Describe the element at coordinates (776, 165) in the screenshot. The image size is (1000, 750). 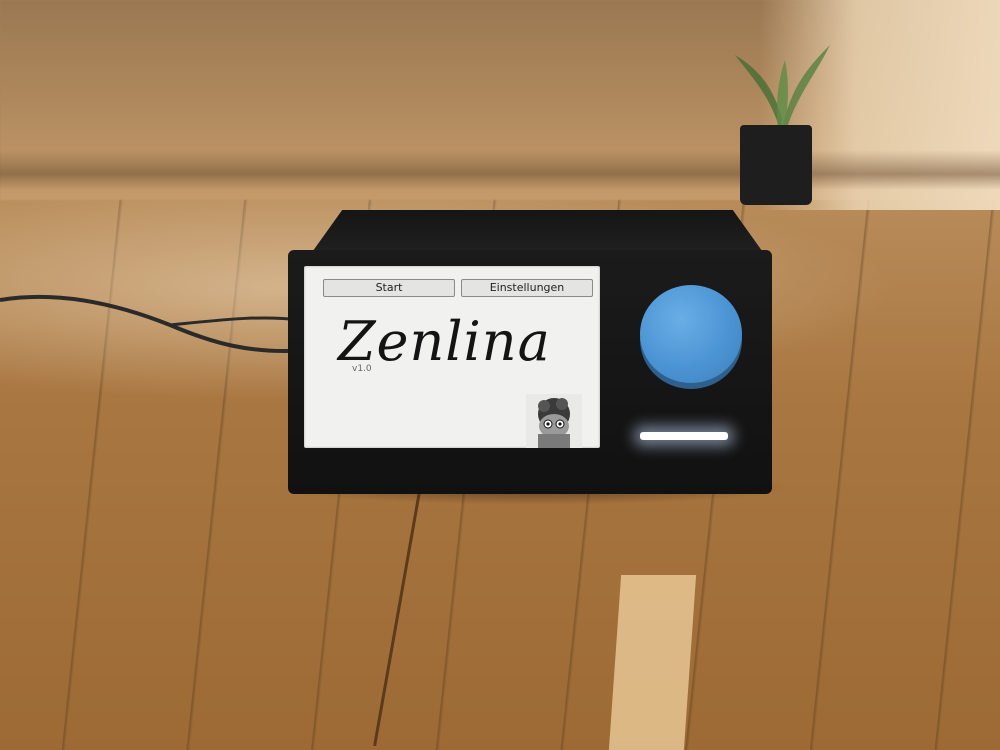
I see `plant-pot` at that location.